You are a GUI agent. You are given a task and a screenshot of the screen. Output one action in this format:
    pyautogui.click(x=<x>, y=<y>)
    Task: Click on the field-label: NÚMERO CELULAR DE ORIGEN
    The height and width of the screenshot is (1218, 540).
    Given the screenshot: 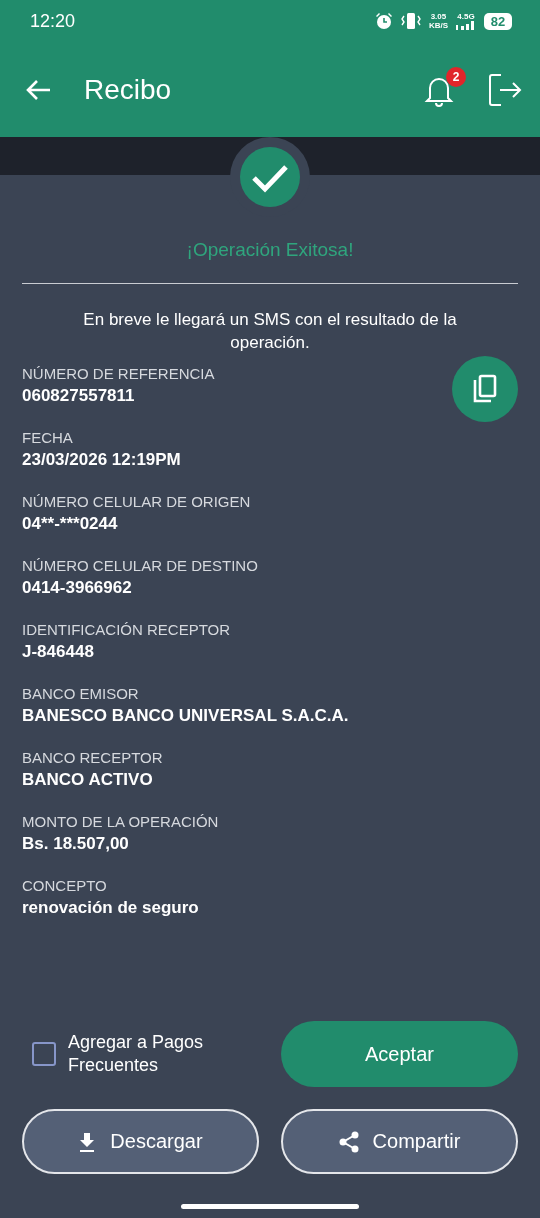 What is the action you would take?
    pyautogui.click(x=137, y=502)
    